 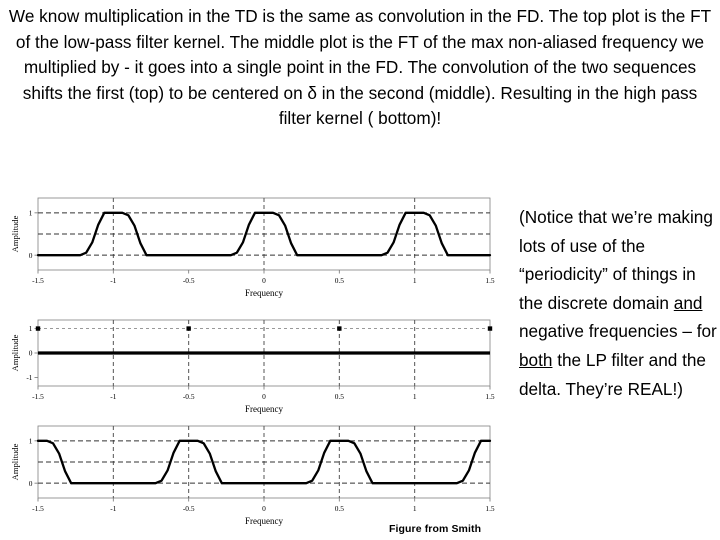 I want to click on plot-svg-middle: -1.5 -1 -0.5 0 0.5 1 1.5 -1 0 1 Frequency Amplitude, so click(x=252, y=366).